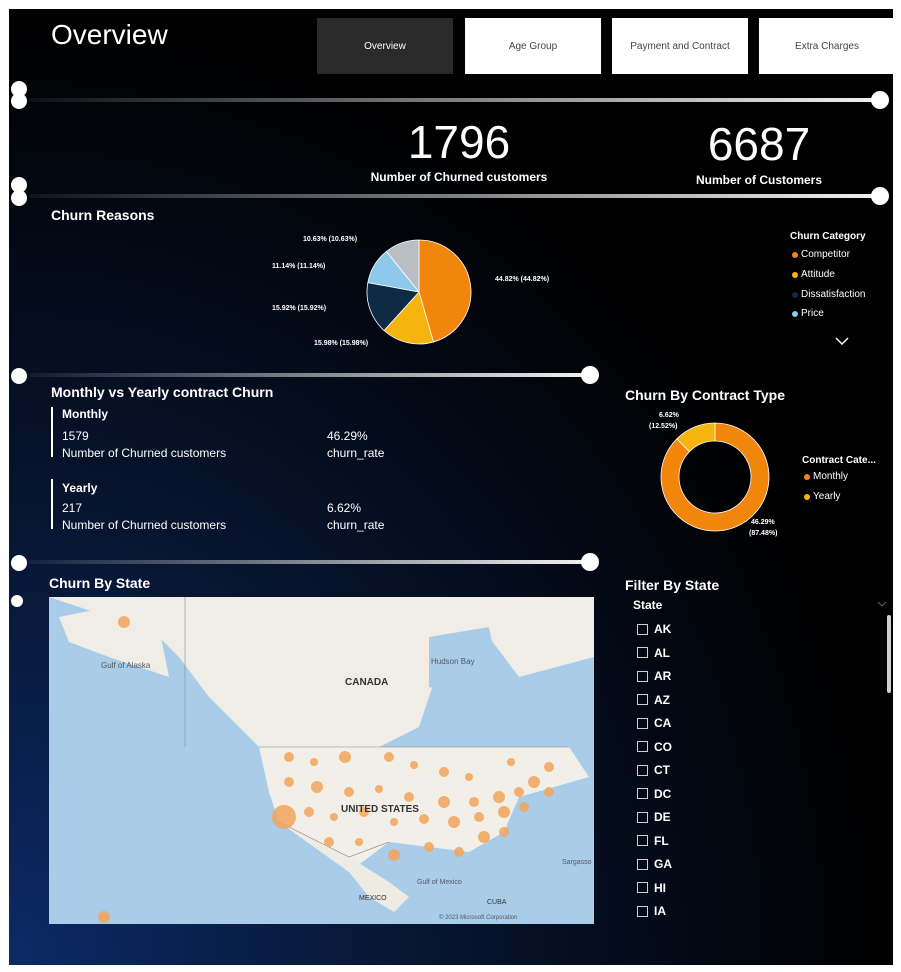 Image resolution: width=901 pixels, height=972 pixels. What do you see at coordinates (341, 343) in the screenshot?
I see `pie-label-attitude: 15.98% (15.98%)` at bounding box center [341, 343].